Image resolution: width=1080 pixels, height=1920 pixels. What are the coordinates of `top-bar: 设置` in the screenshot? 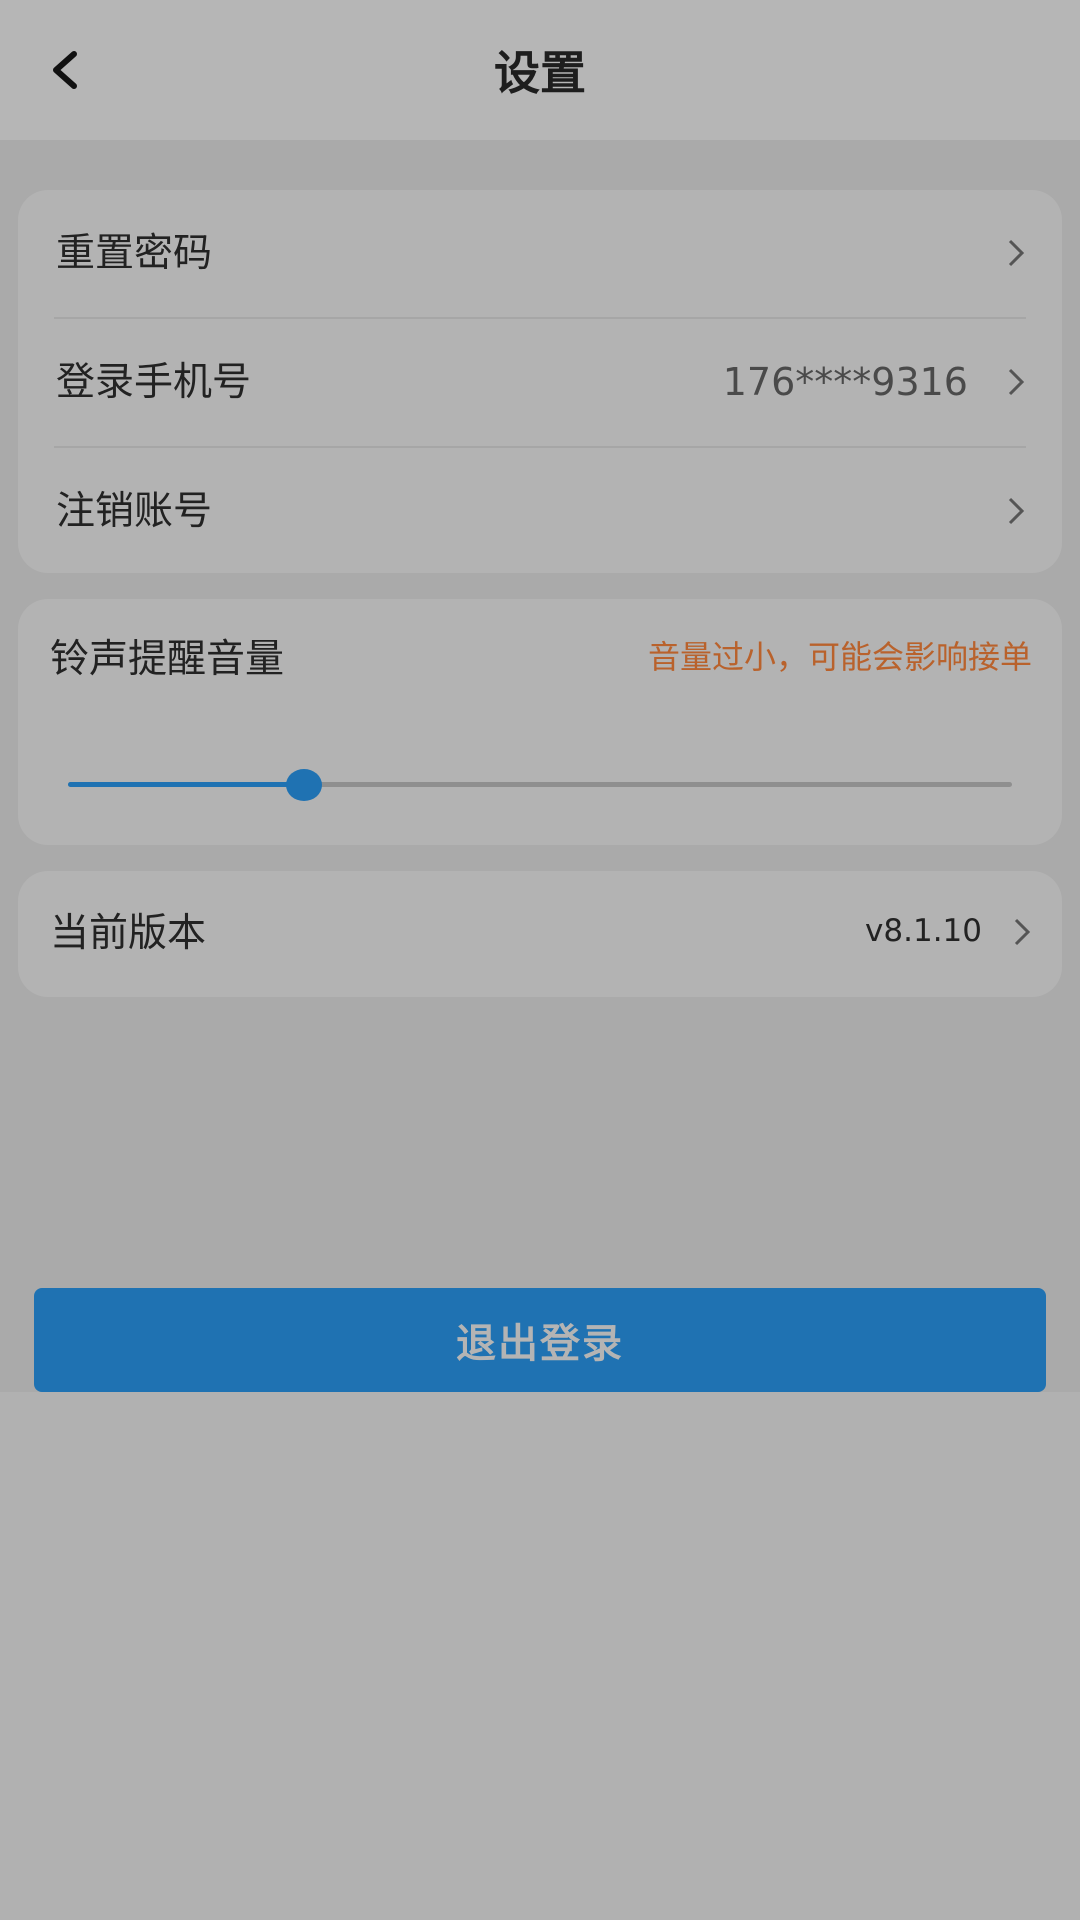 It's located at (540, 70).